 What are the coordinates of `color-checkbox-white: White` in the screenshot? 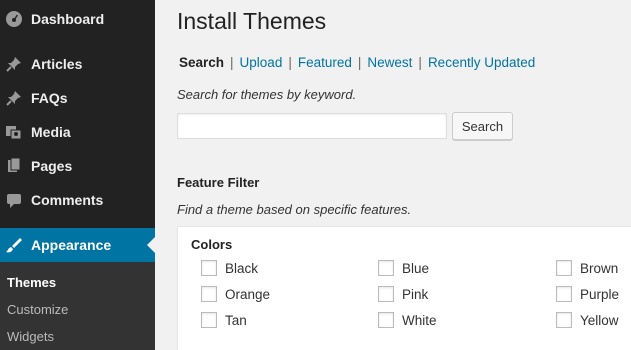 It's located at (407, 320).